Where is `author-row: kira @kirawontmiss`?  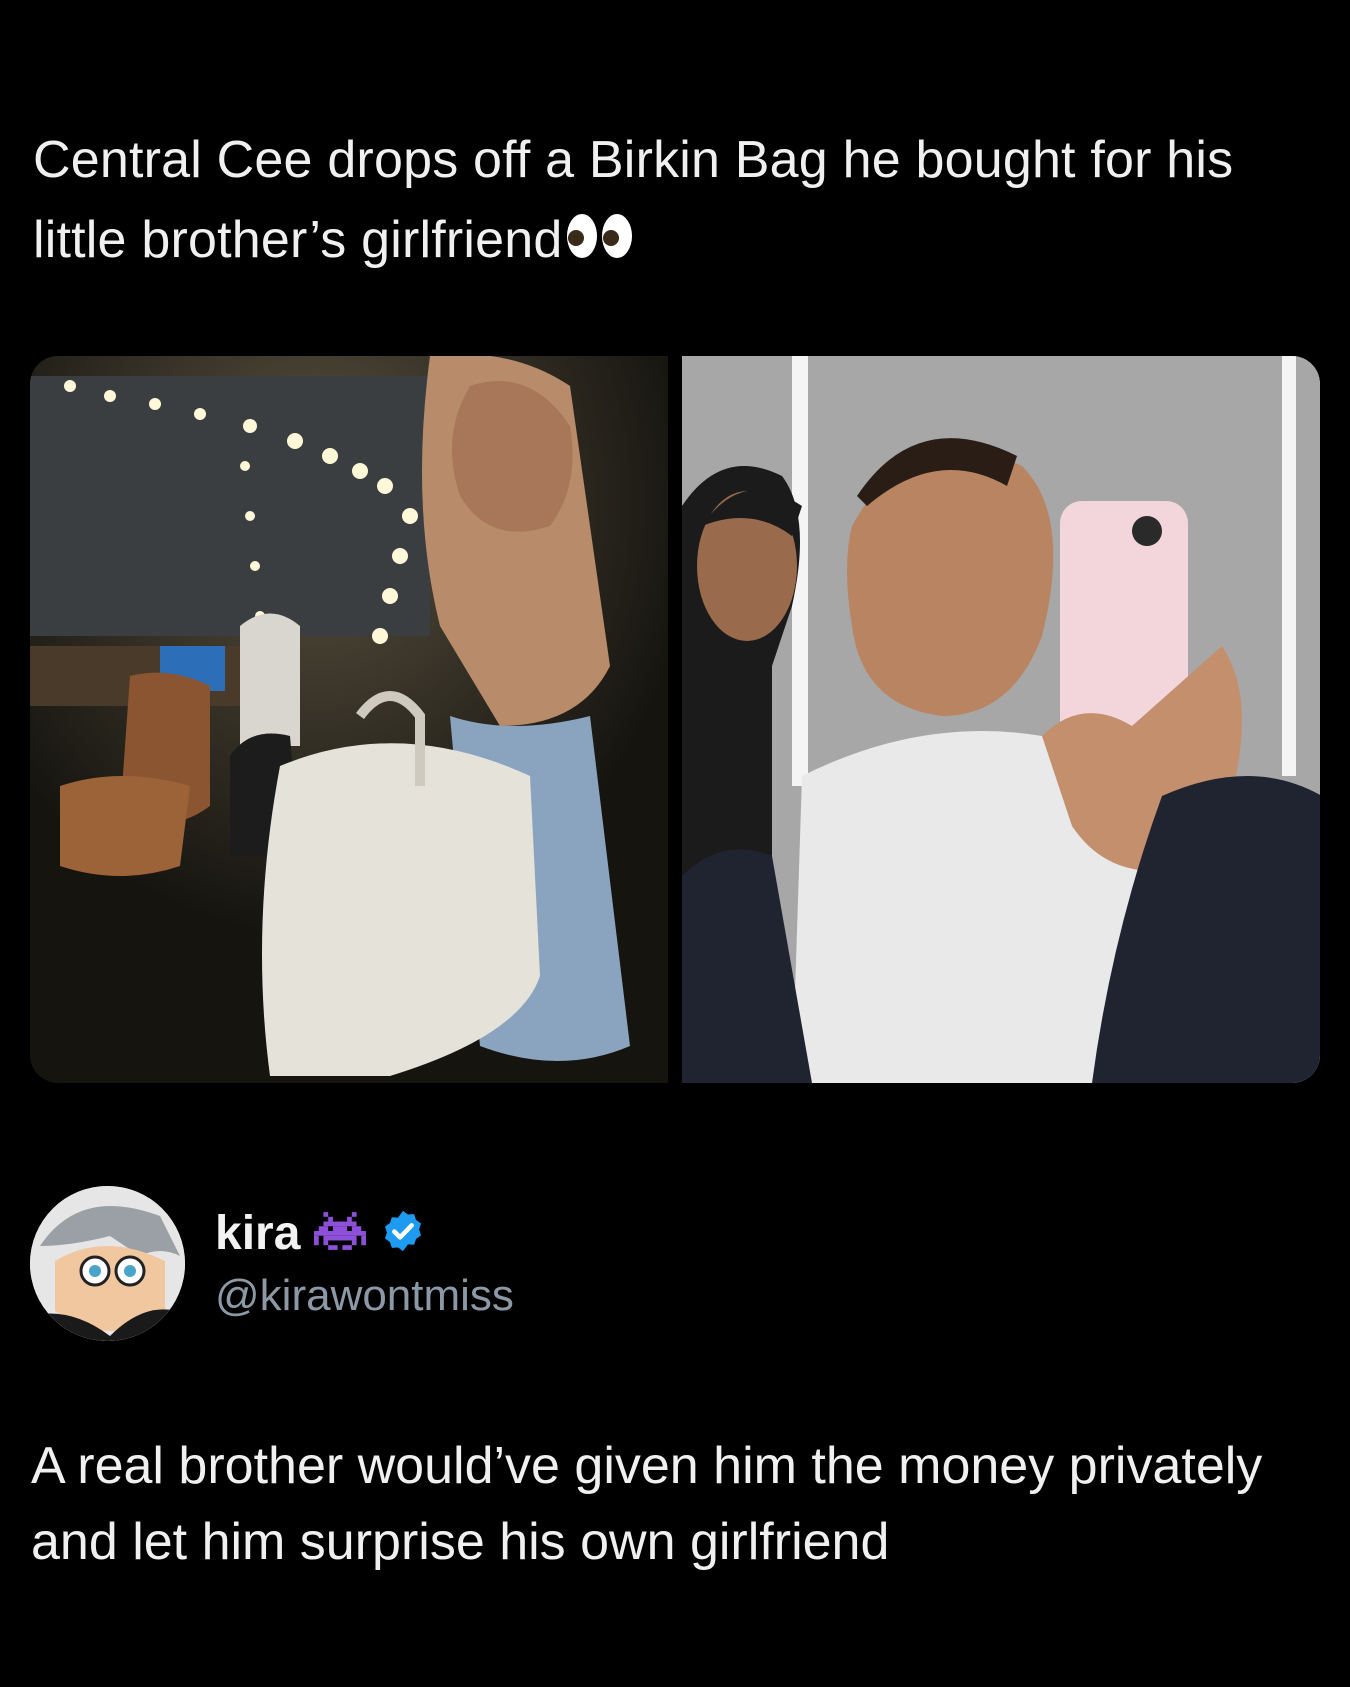
author-row: kira @kirawontmiss is located at coordinates (272, 1263).